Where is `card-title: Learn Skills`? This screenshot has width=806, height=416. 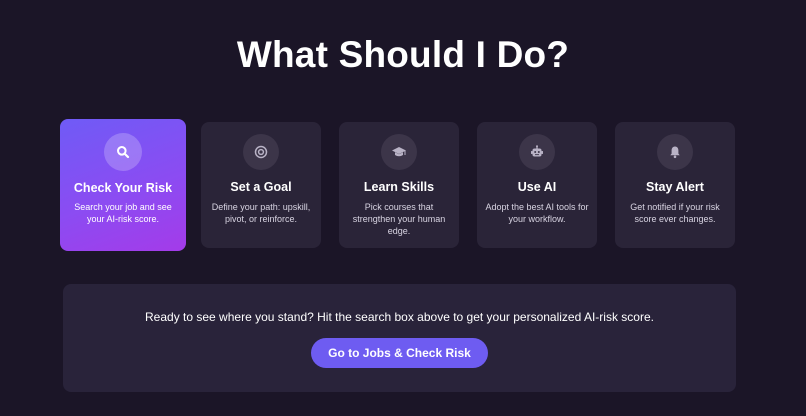 card-title: Learn Skills is located at coordinates (399, 187).